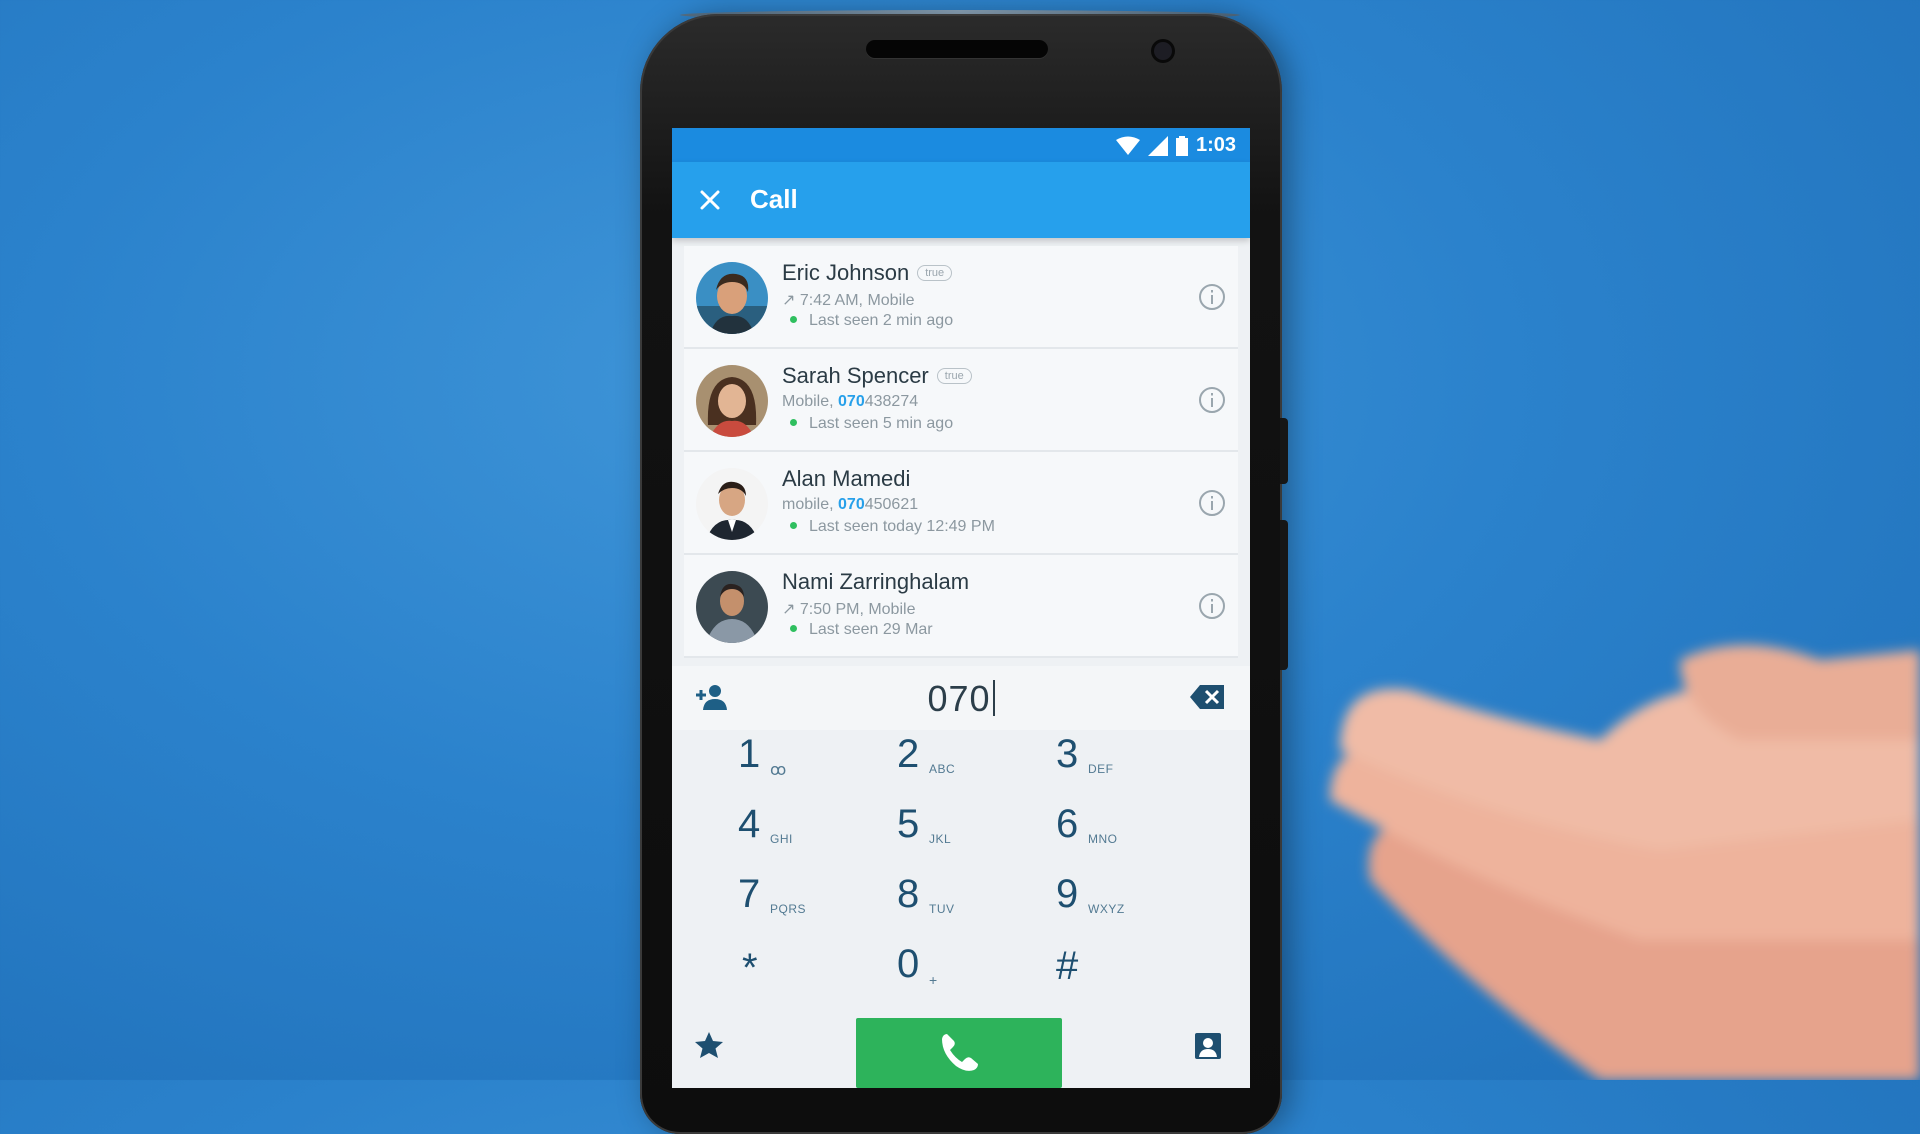  Describe the element at coordinates (710, 200) in the screenshot. I see `close-icon` at that location.